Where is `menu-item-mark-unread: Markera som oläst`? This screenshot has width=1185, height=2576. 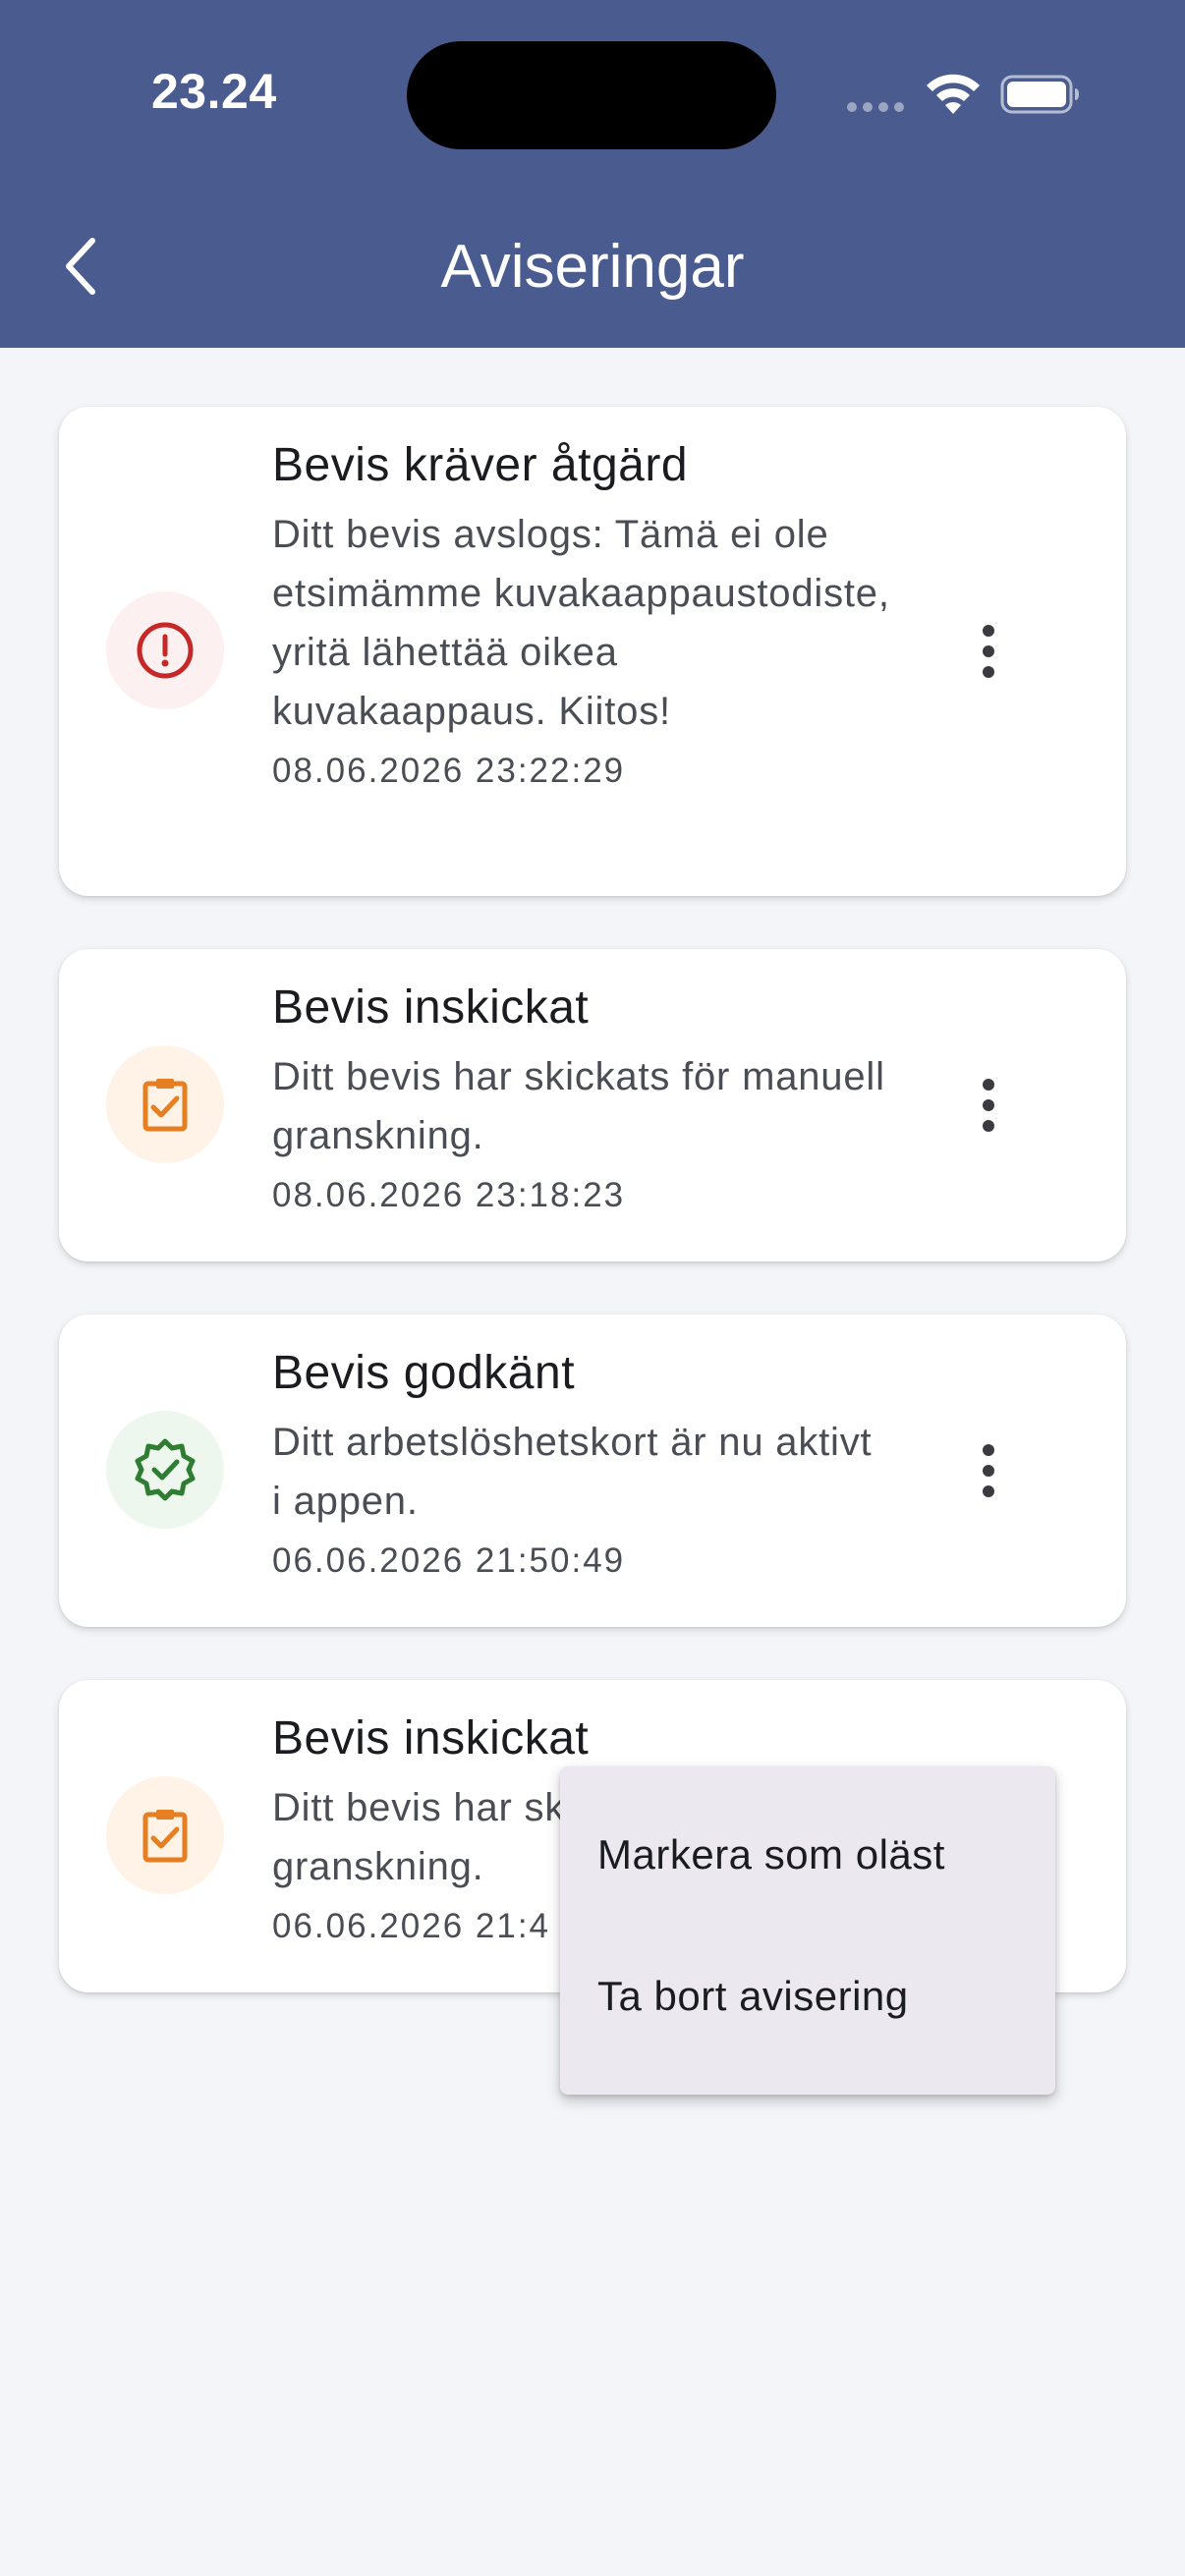
menu-item-mark-unread: Markera som oläst is located at coordinates (808, 1855).